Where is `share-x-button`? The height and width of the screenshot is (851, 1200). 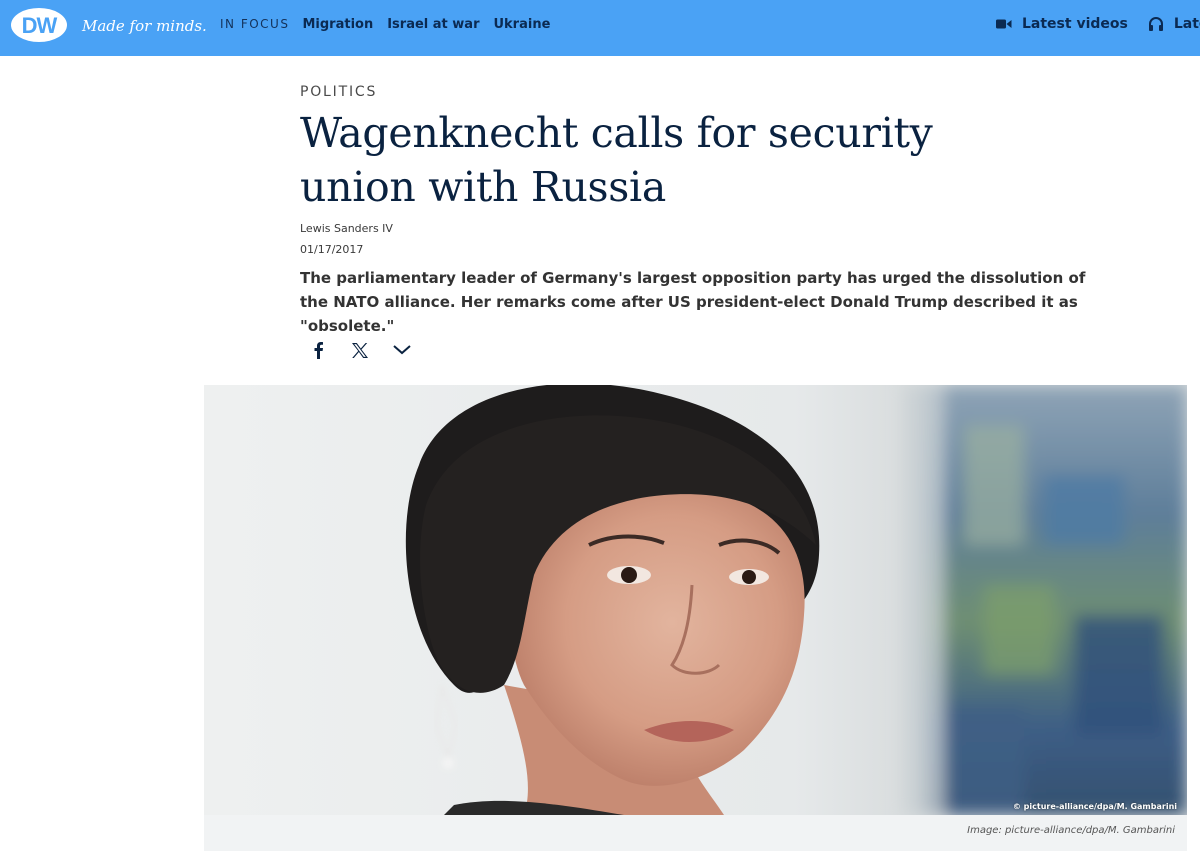
share-x-button is located at coordinates (360, 350).